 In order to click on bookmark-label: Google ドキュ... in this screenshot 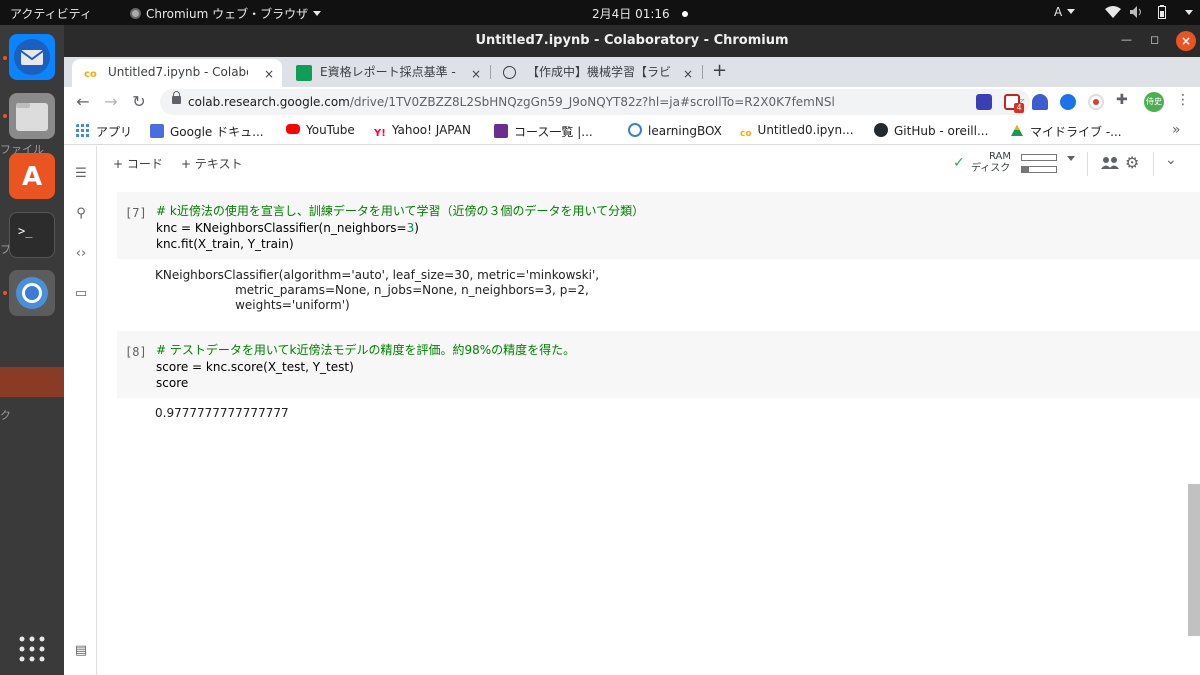, I will do `click(217, 132)`.